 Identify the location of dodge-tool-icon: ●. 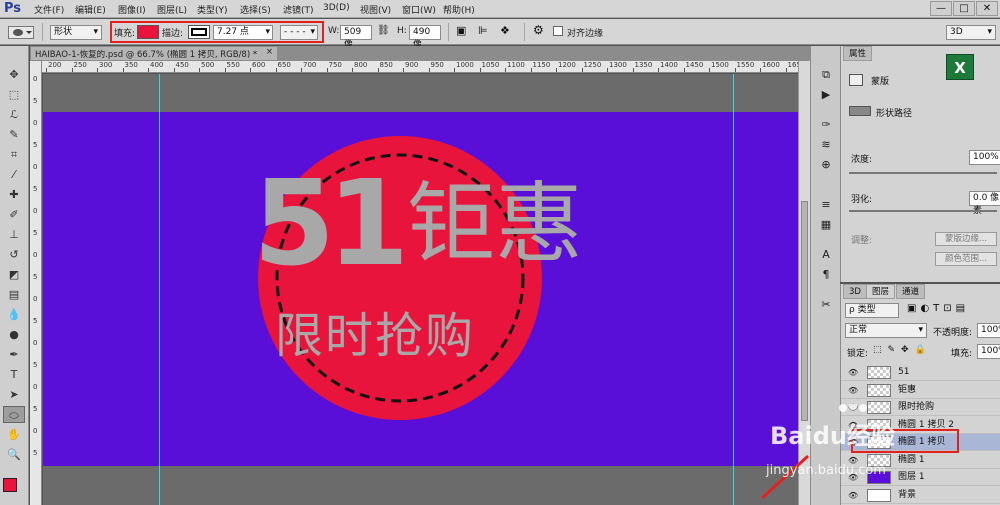
(14, 334).